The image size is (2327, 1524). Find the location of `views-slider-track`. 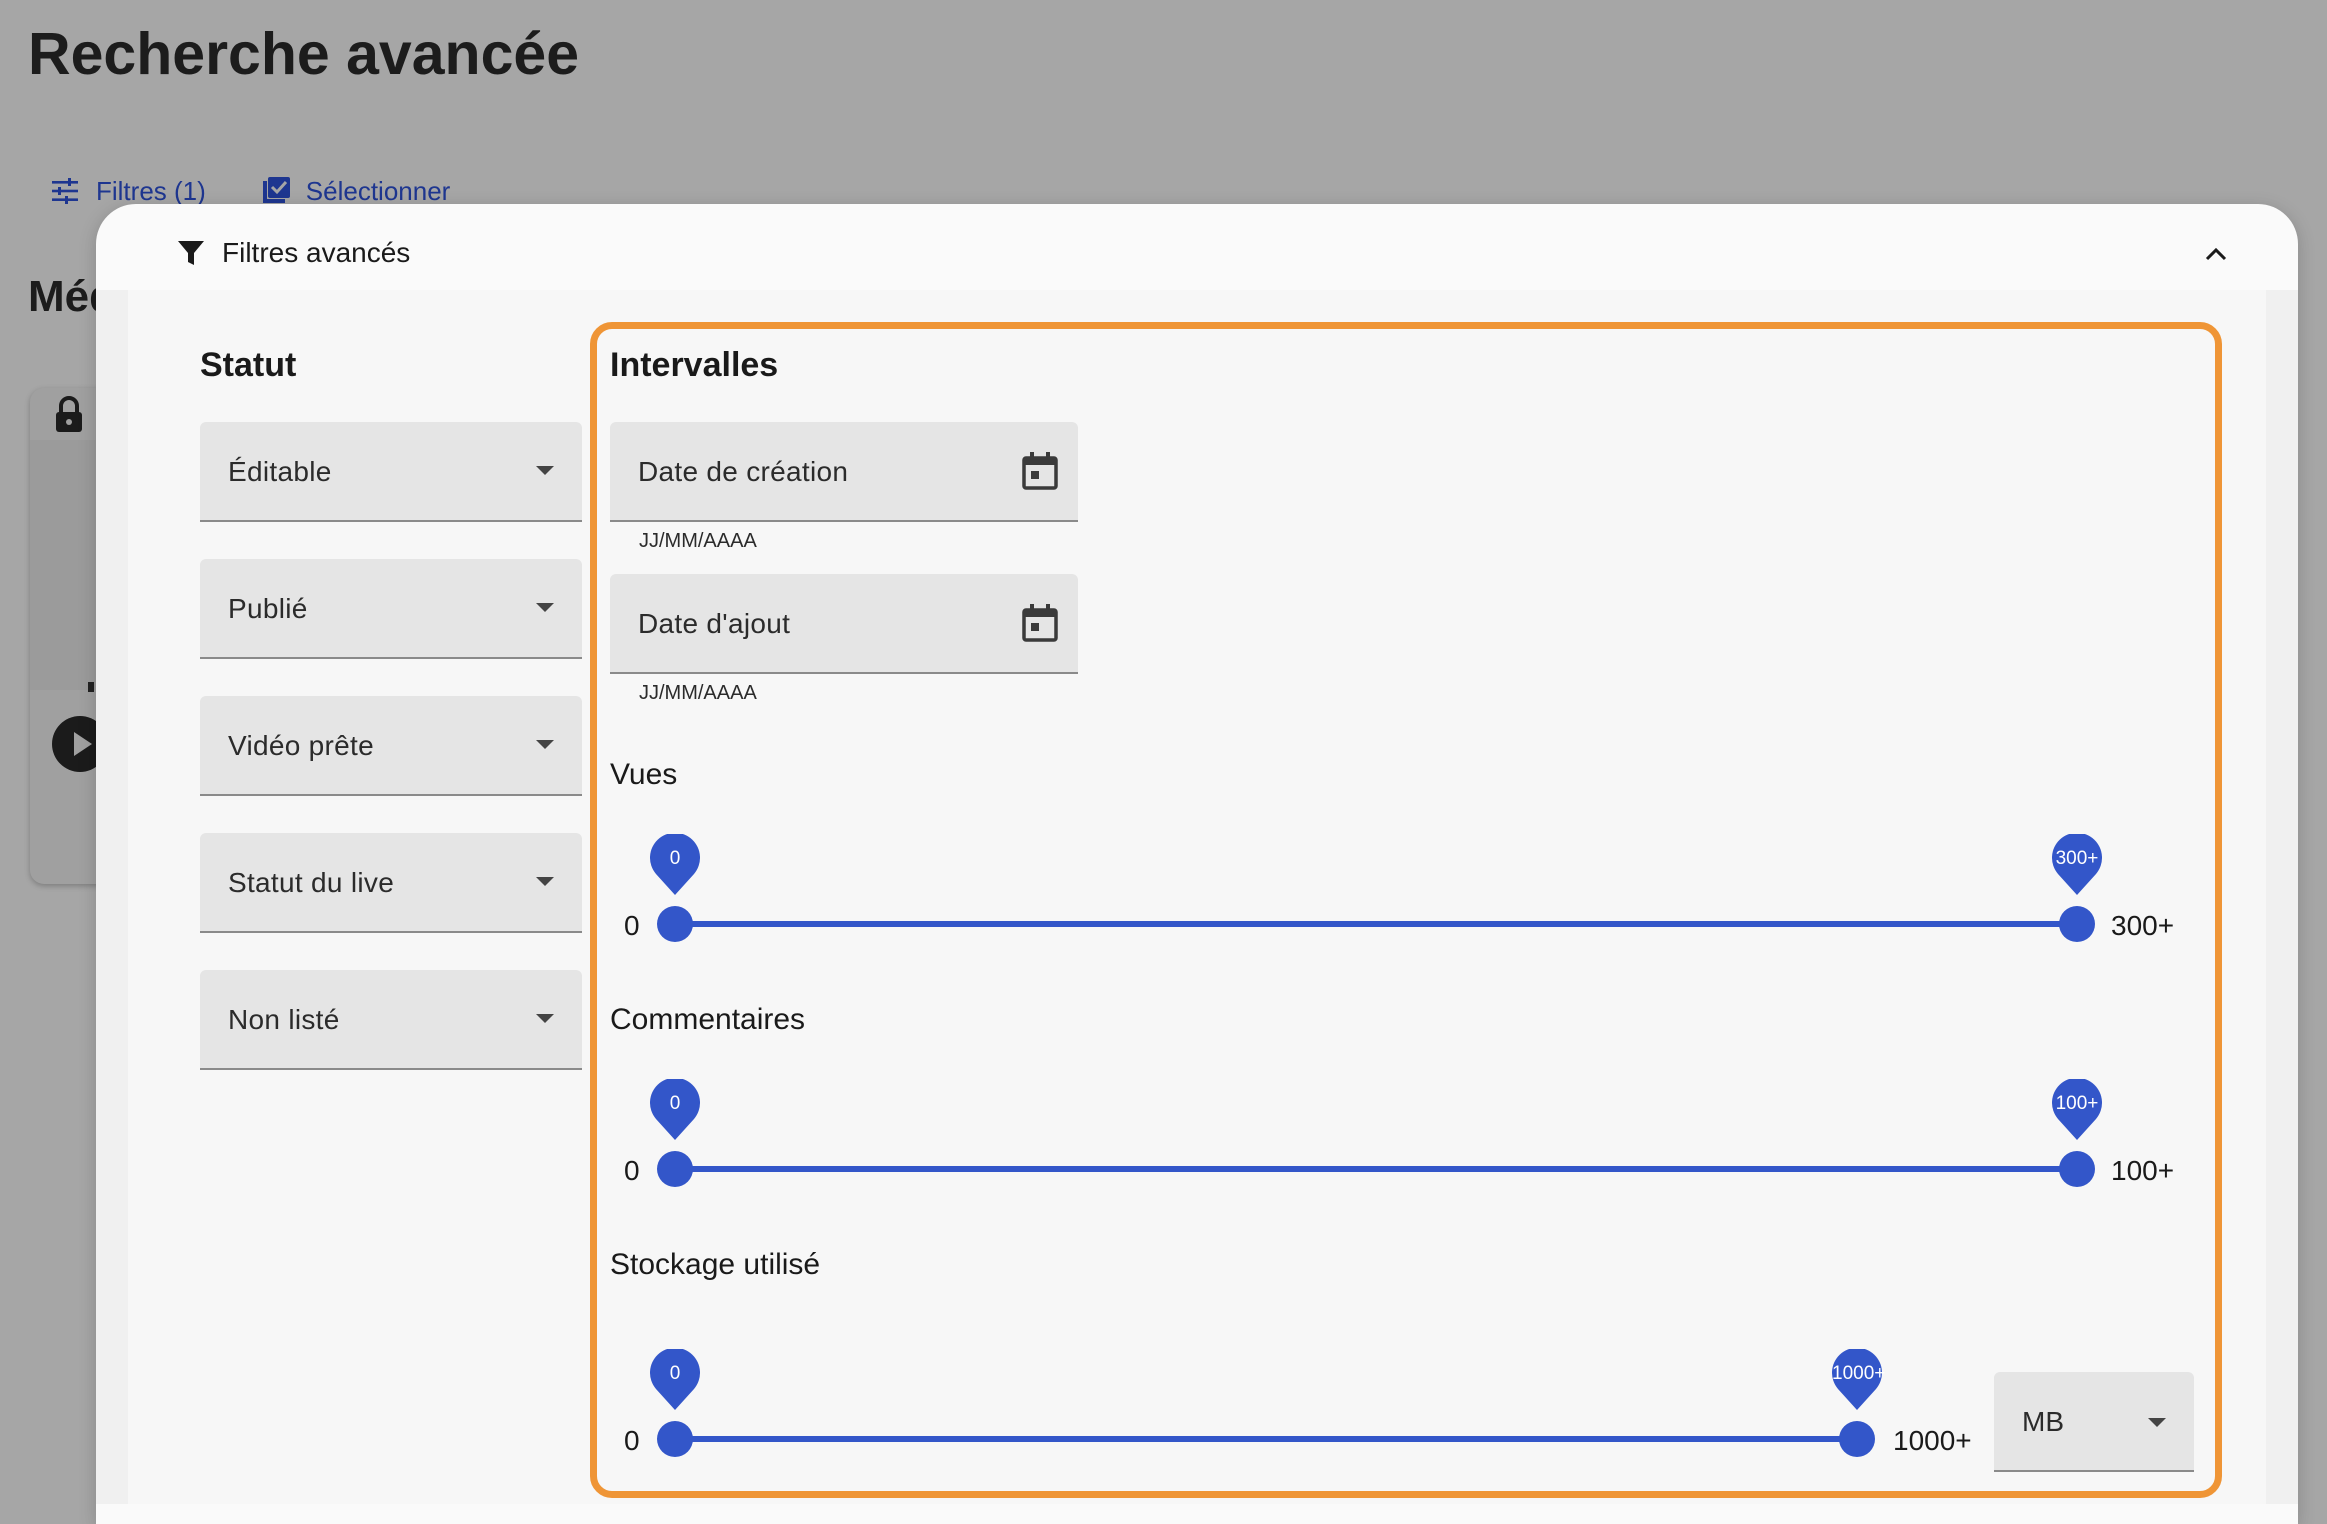

views-slider-track is located at coordinates (1376, 924).